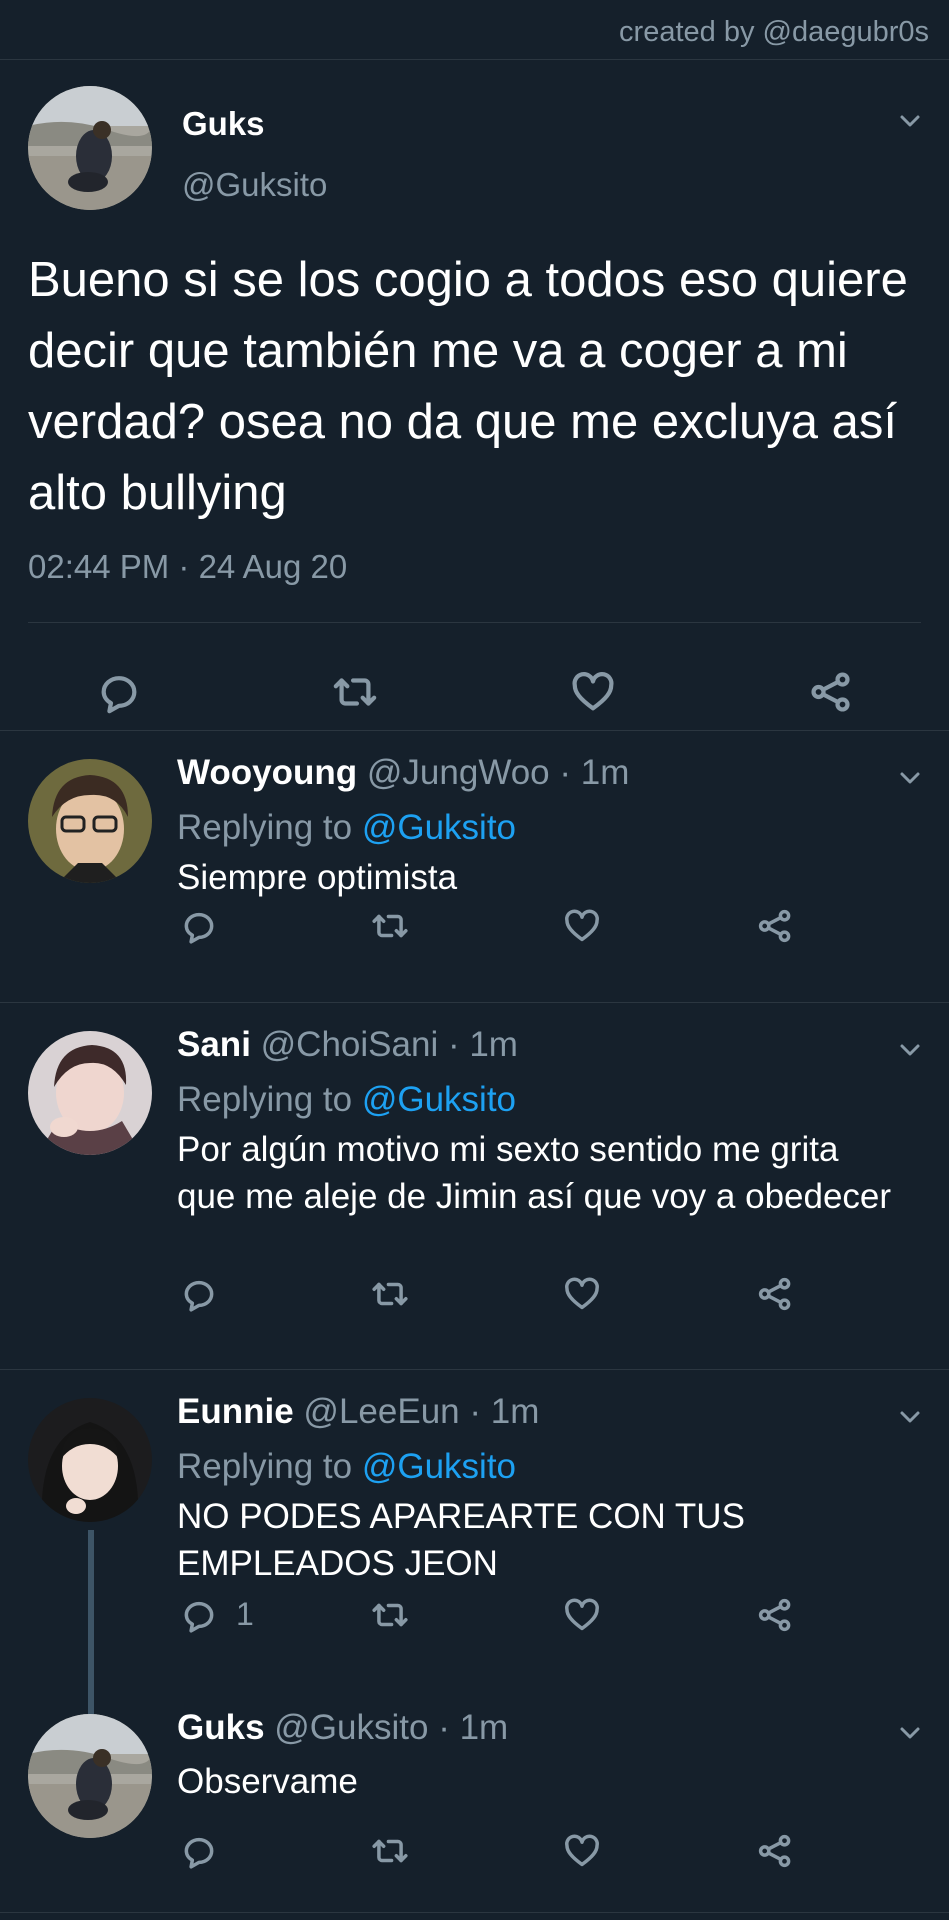 Image resolution: width=949 pixels, height=1920 pixels. I want to click on reply-author-name: Eunnie, so click(235, 1411).